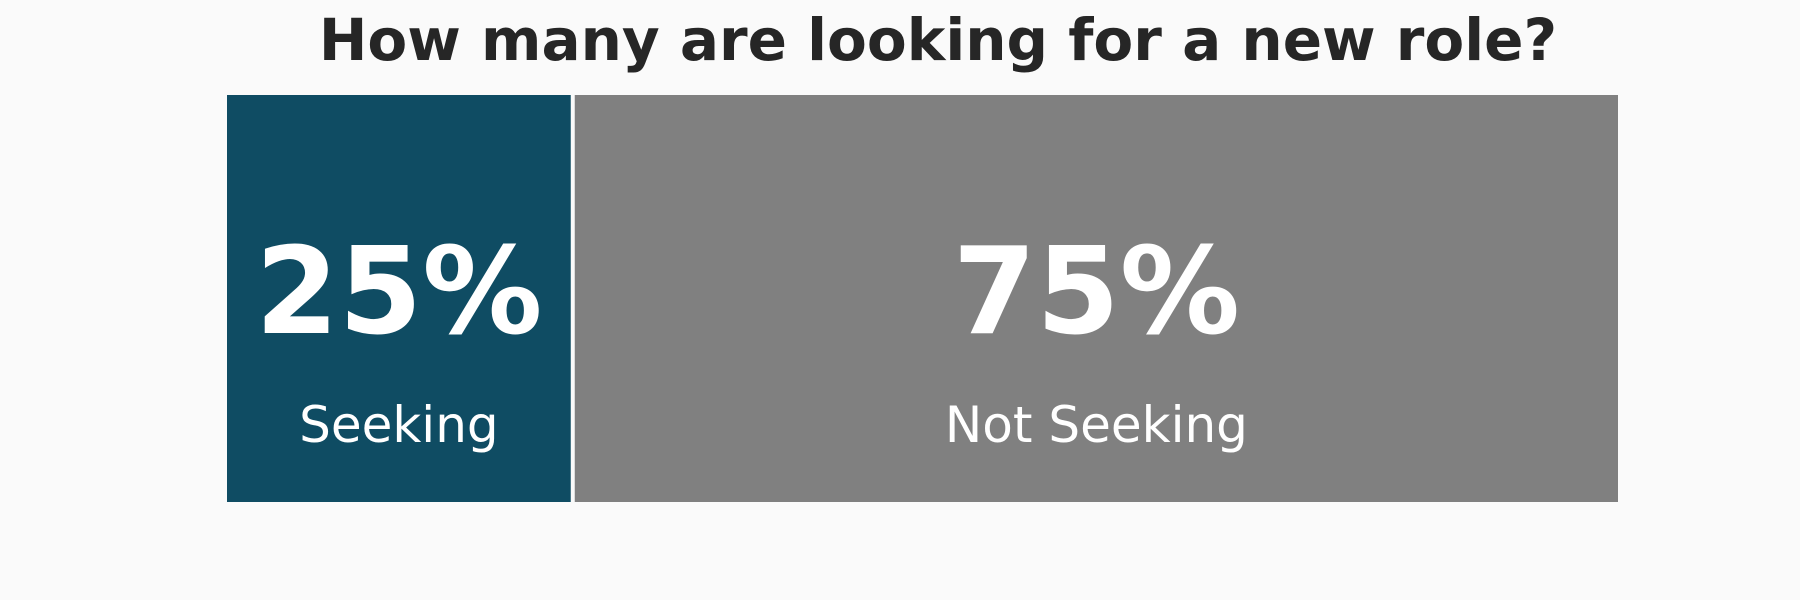 This screenshot has width=1800, height=600. I want to click on category-label-seeking: Seeking, so click(399, 425).